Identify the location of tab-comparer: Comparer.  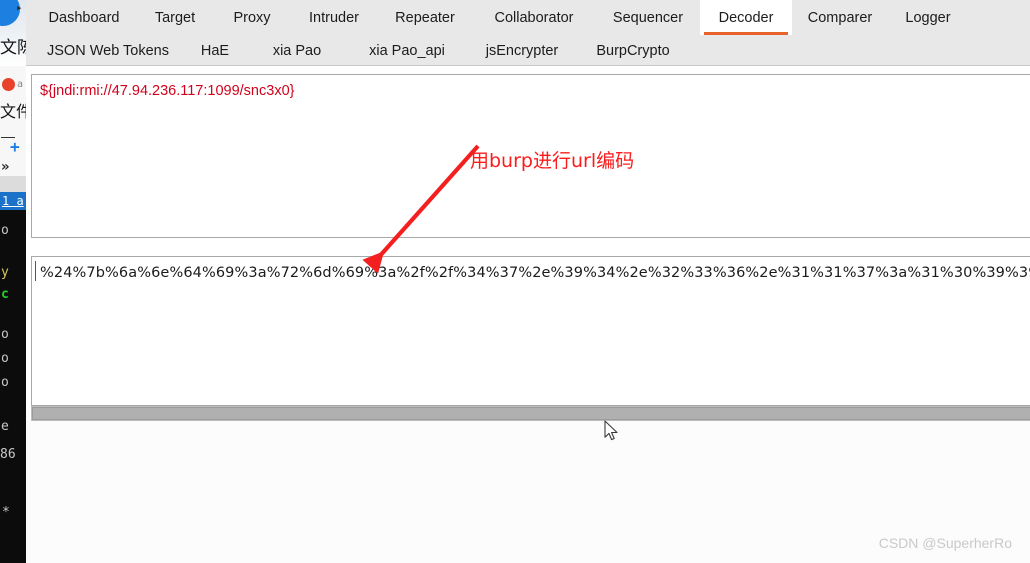
(840, 17).